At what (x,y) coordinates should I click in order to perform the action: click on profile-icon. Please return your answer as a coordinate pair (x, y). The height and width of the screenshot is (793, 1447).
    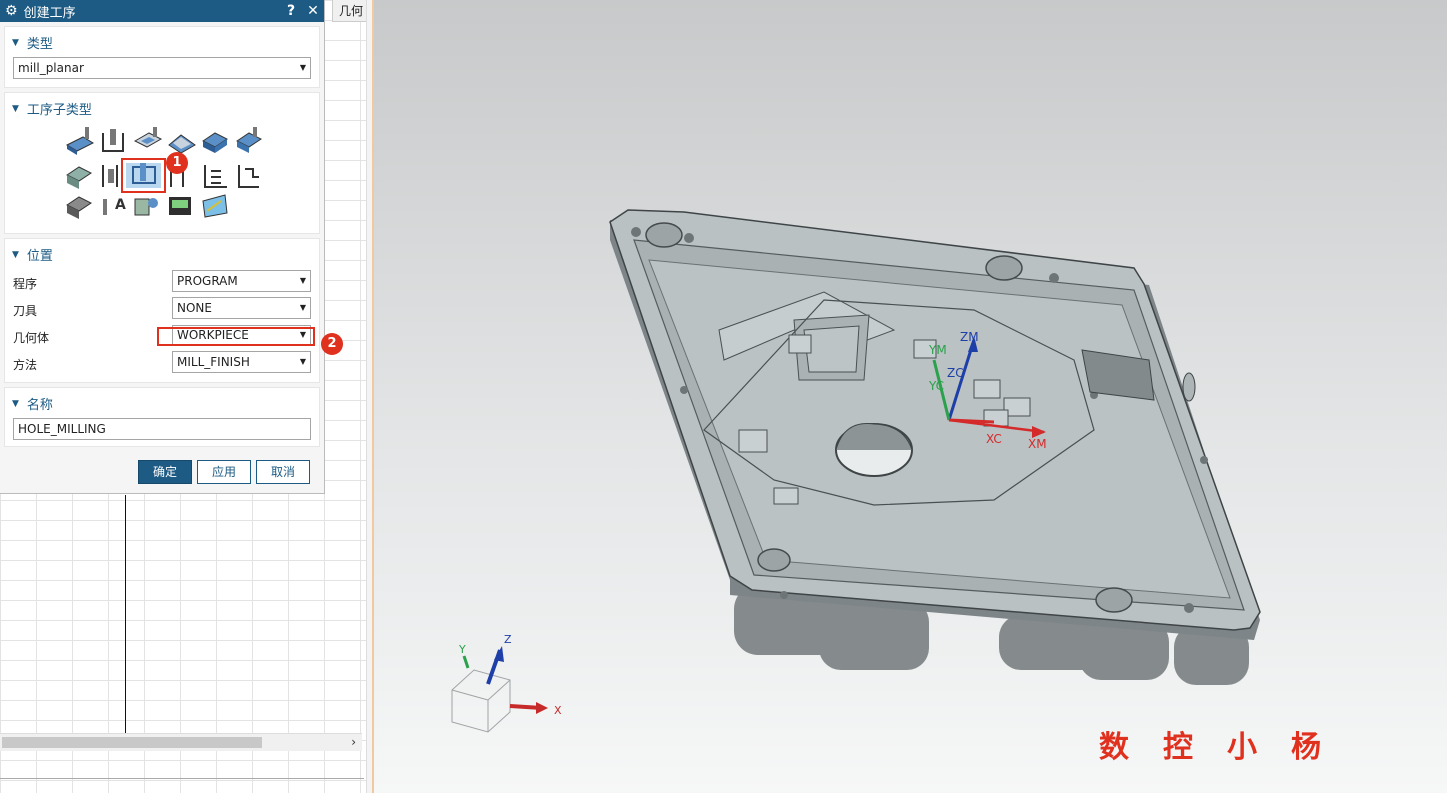
    Looking at the image, I should click on (182, 144).